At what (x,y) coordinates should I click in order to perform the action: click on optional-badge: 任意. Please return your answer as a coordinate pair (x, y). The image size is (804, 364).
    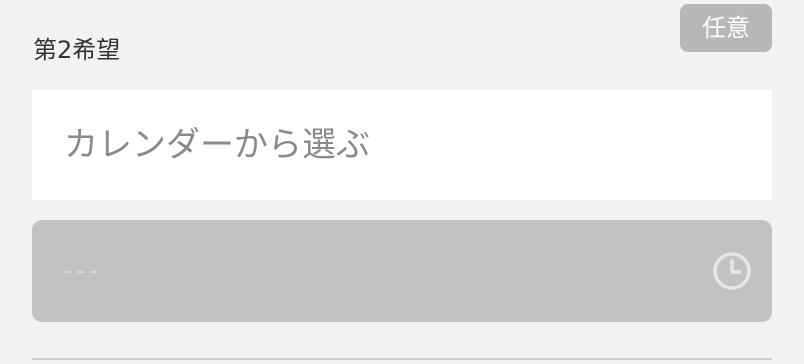
    Looking at the image, I should click on (726, 28).